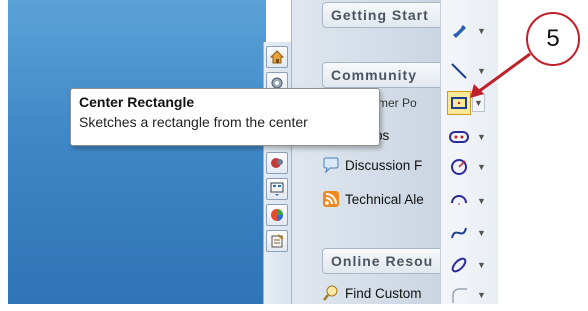  What do you see at coordinates (553, 39) in the screenshot?
I see `callout-number-badge: 5` at bounding box center [553, 39].